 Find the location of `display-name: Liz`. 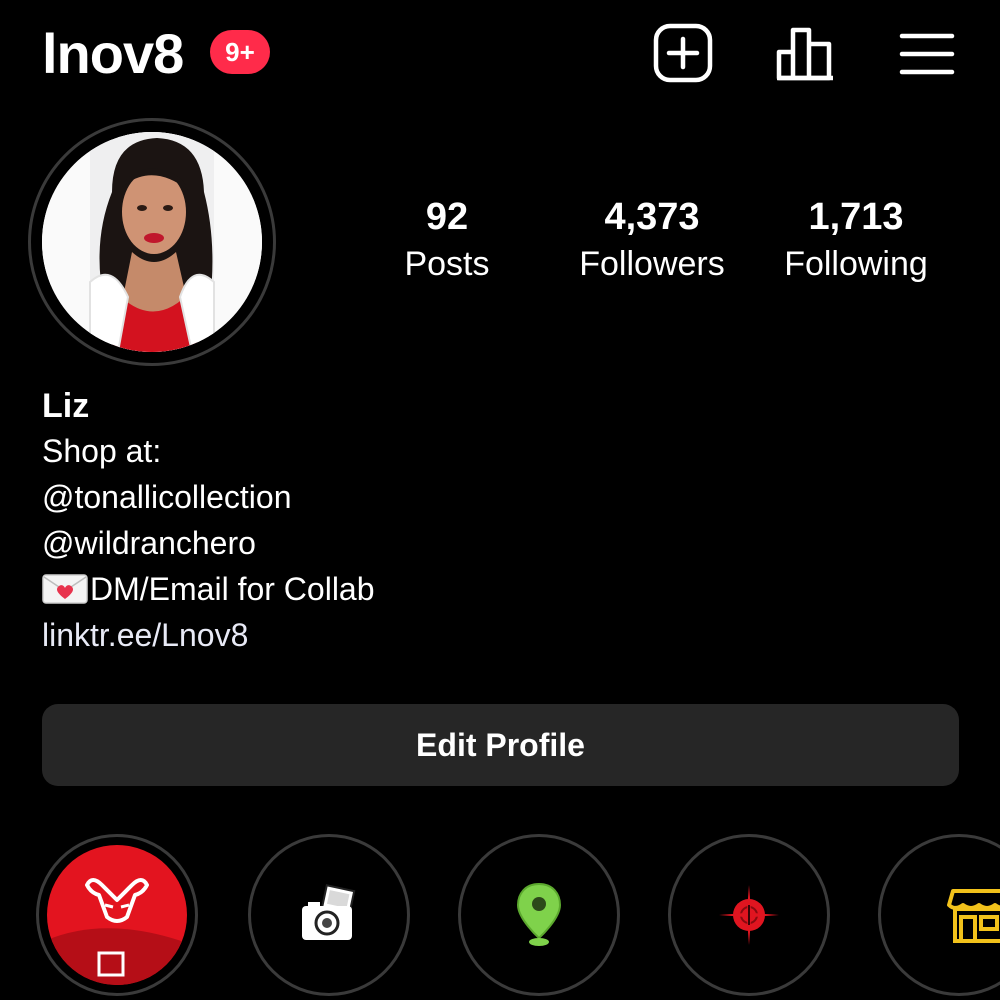

display-name: Liz is located at coordinates (66, 406).